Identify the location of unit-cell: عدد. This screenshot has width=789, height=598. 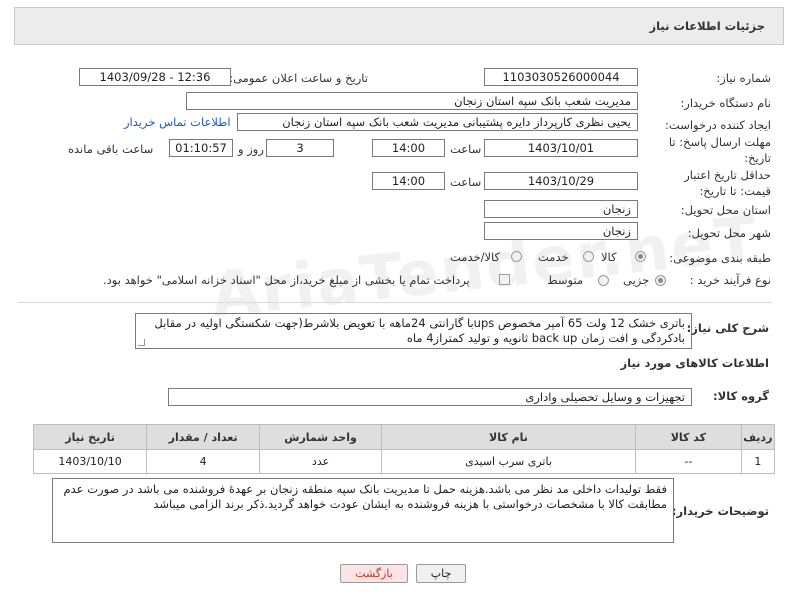
(320, 461).